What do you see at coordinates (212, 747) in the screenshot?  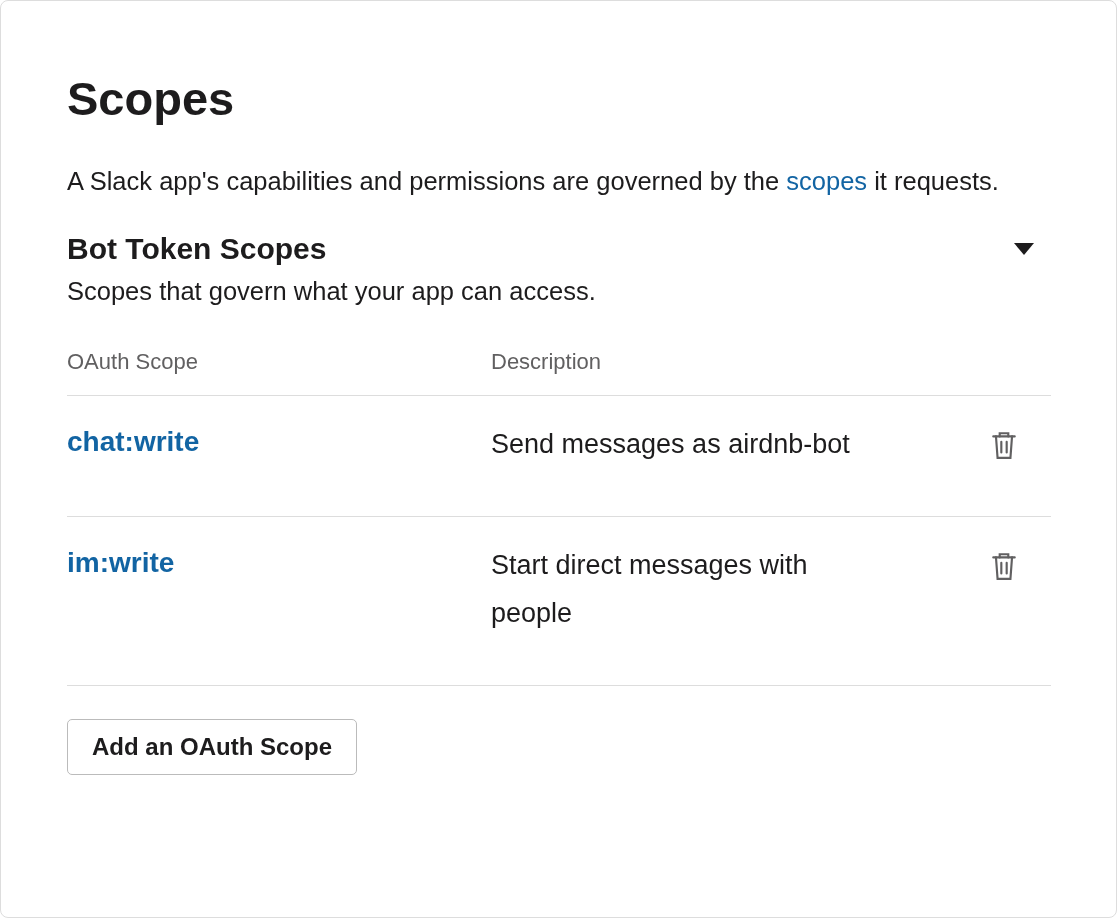 I see `add-scope-button: Add an OAuth Scope` at bounding box center [212, 747].